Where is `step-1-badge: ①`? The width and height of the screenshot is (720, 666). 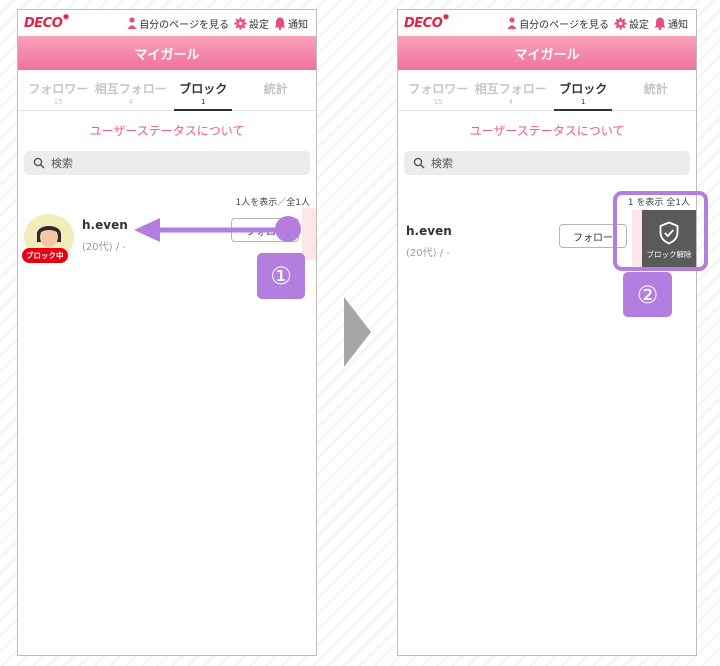
step-1-badge: ① is located at coordinates (281, 276).